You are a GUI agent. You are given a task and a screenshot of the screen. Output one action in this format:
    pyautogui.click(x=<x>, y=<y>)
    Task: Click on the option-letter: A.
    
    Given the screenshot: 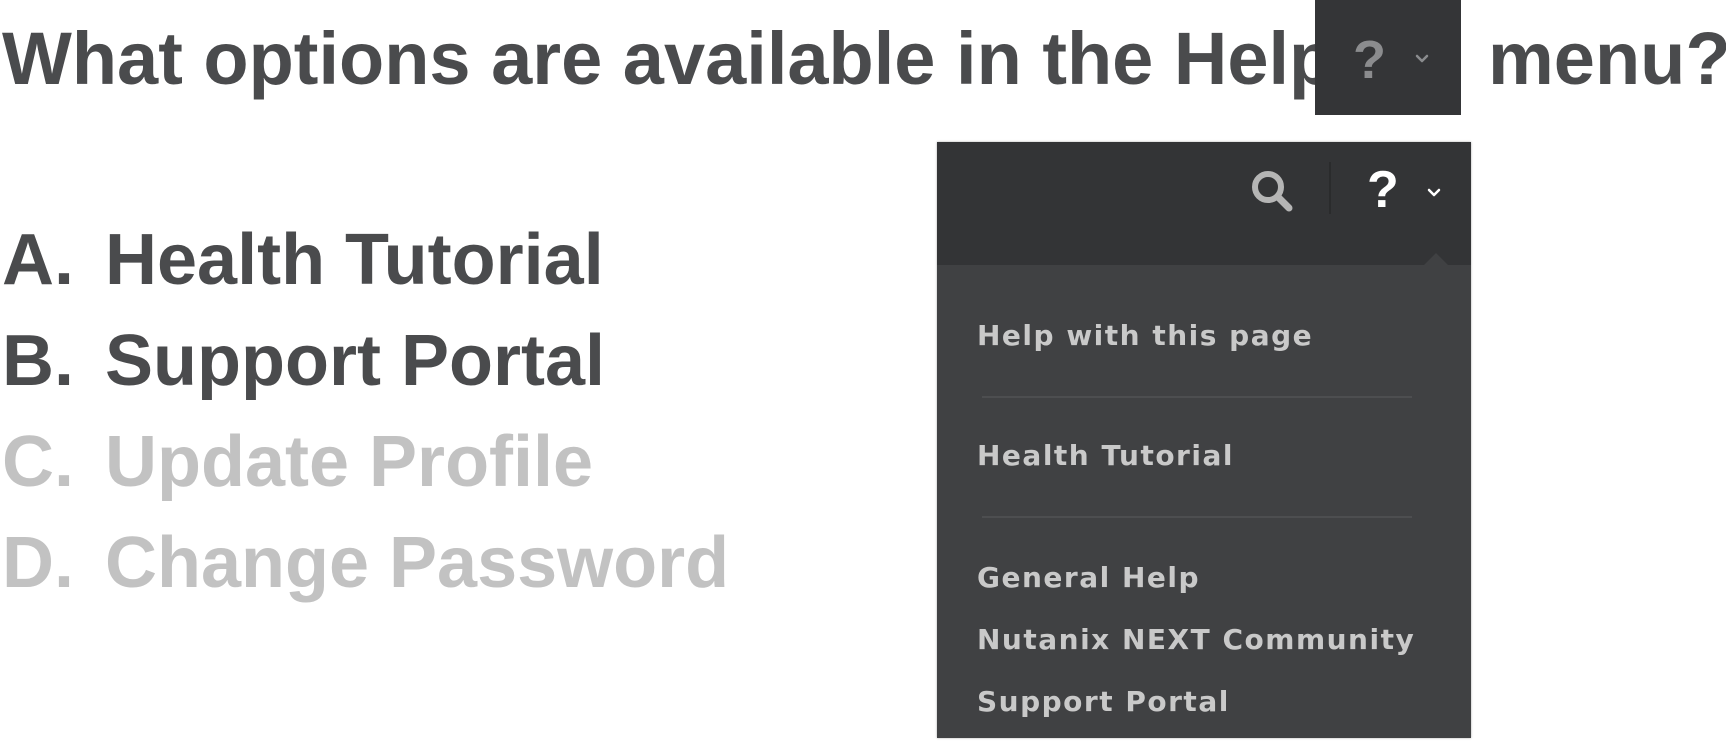 What is the action you would take?
    pyautogui.click(x=38, y=260)
    